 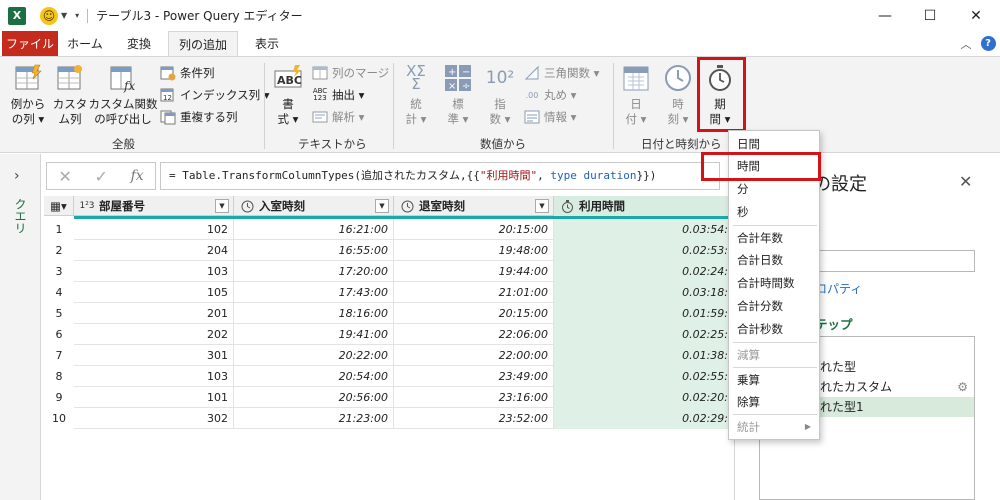 What do you see at coordinates (49, 15) in the screenshot?
I see `smiley-feedback-icon: ☺` at bounding box center [49, 15].